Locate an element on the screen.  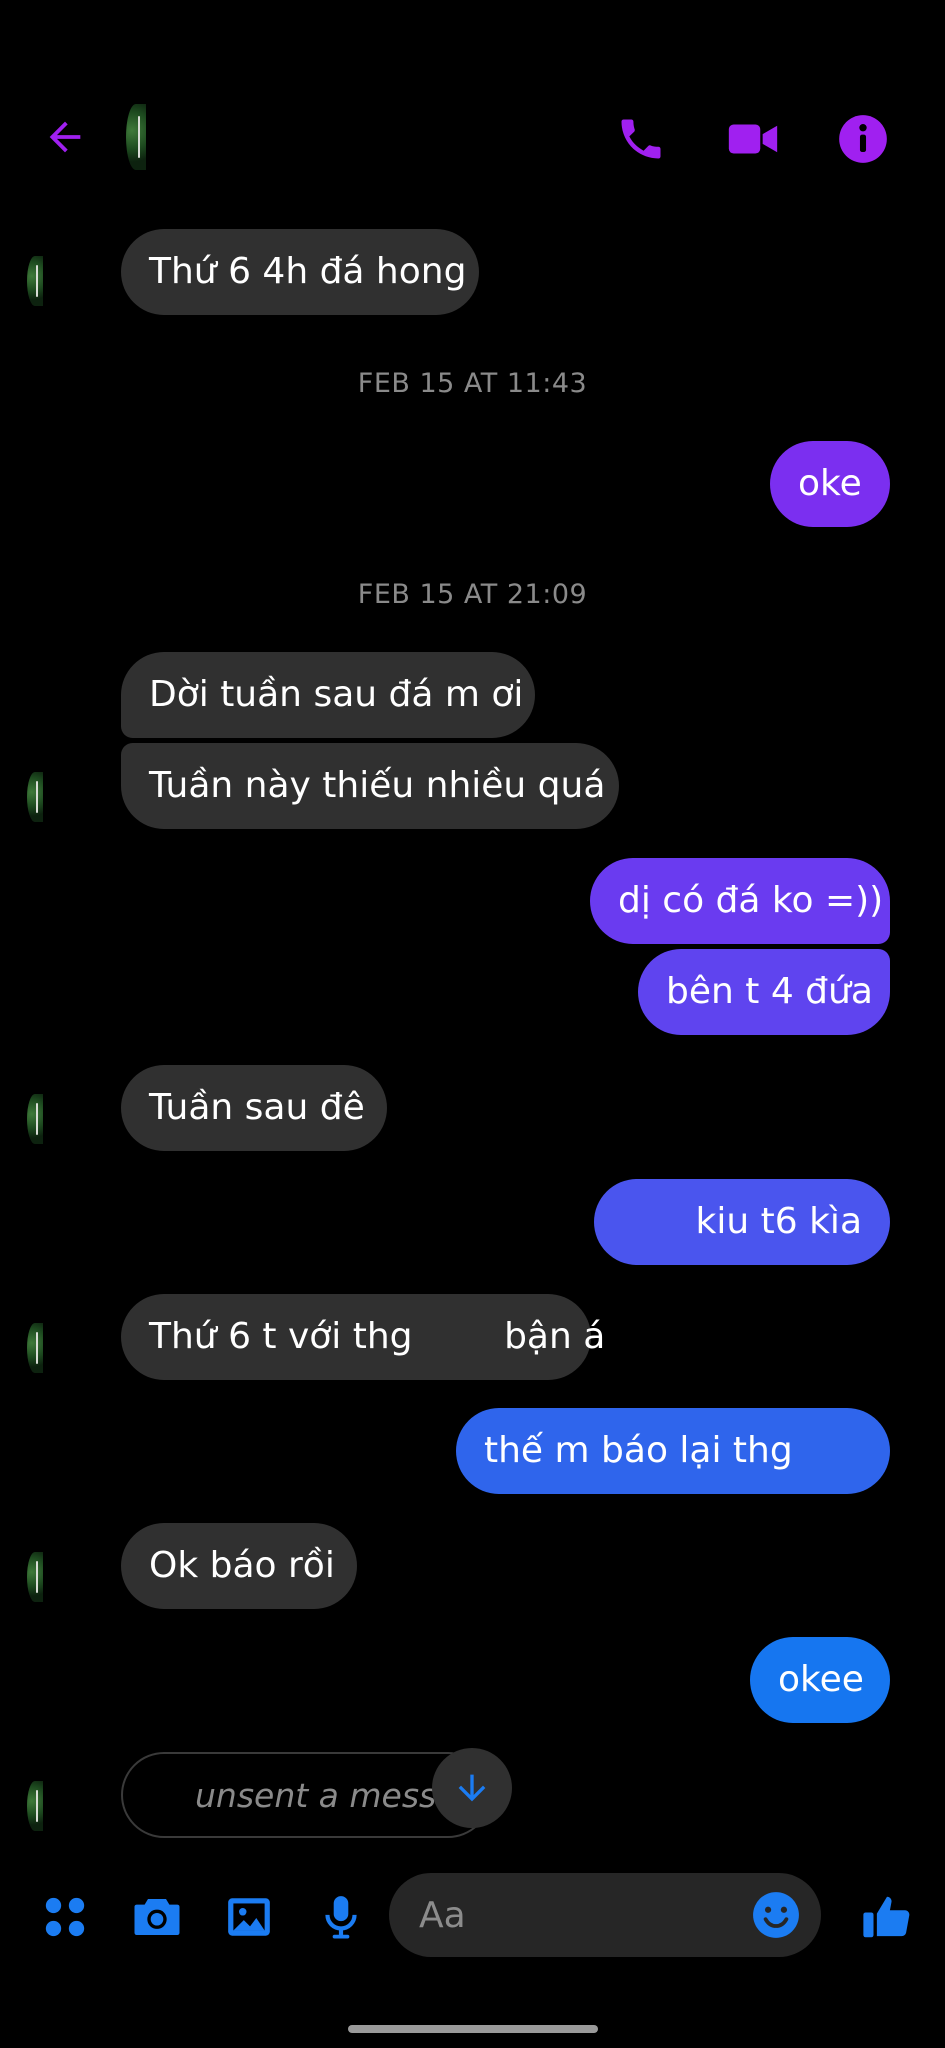
emoji-button is located at coordinates (776, 1915).